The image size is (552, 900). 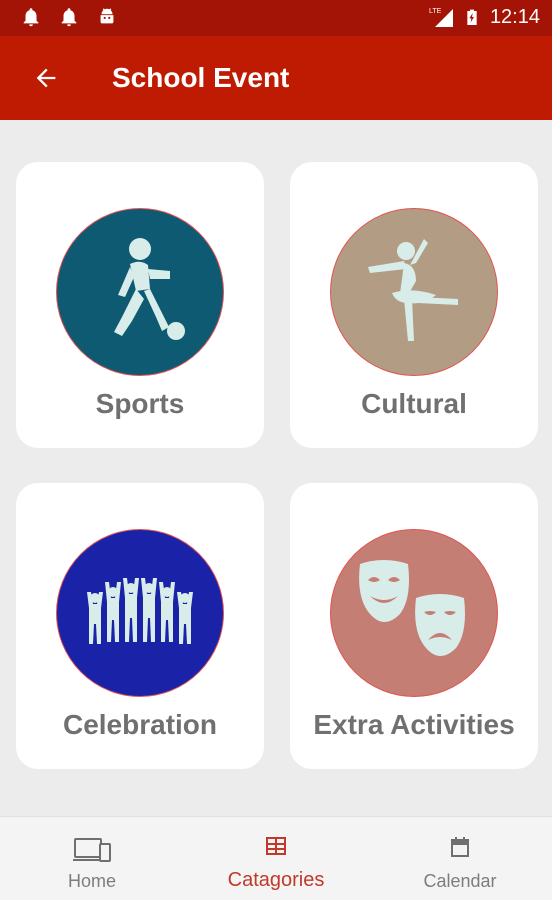 I want to click on status-bar: LTE 12:14, so click(x=276, y=18).